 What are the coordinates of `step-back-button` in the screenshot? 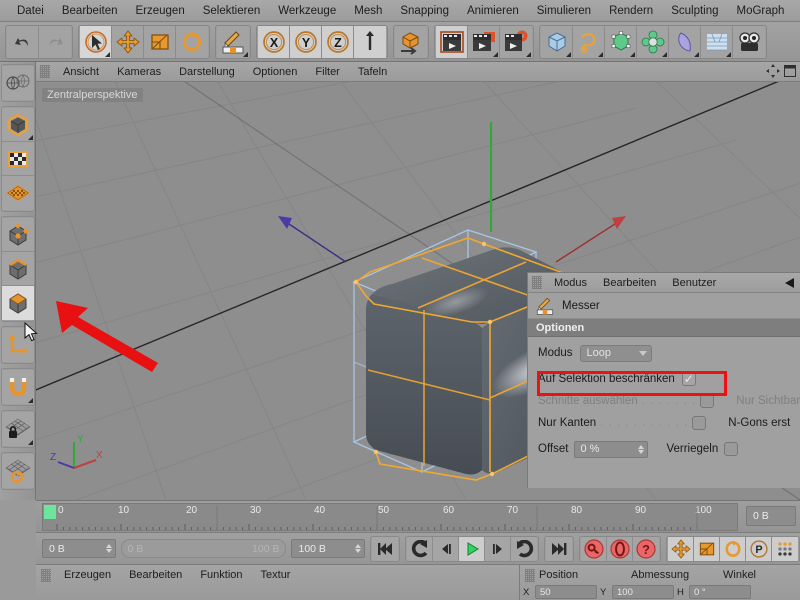 It's located at (446, 548).